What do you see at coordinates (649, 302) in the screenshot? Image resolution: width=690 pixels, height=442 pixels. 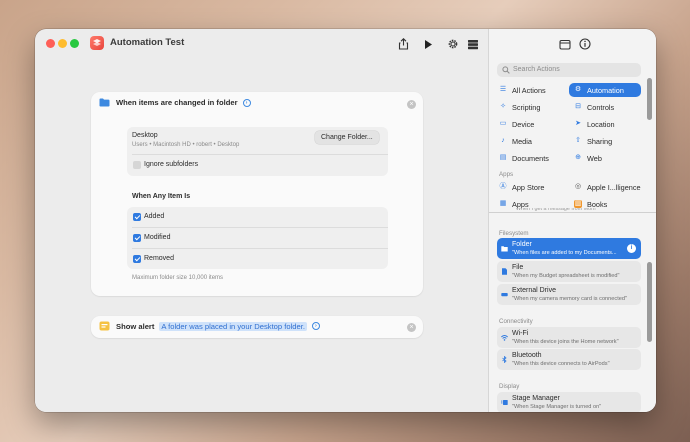 I see `actions-scrollbar` at bounding box center [649, 302].